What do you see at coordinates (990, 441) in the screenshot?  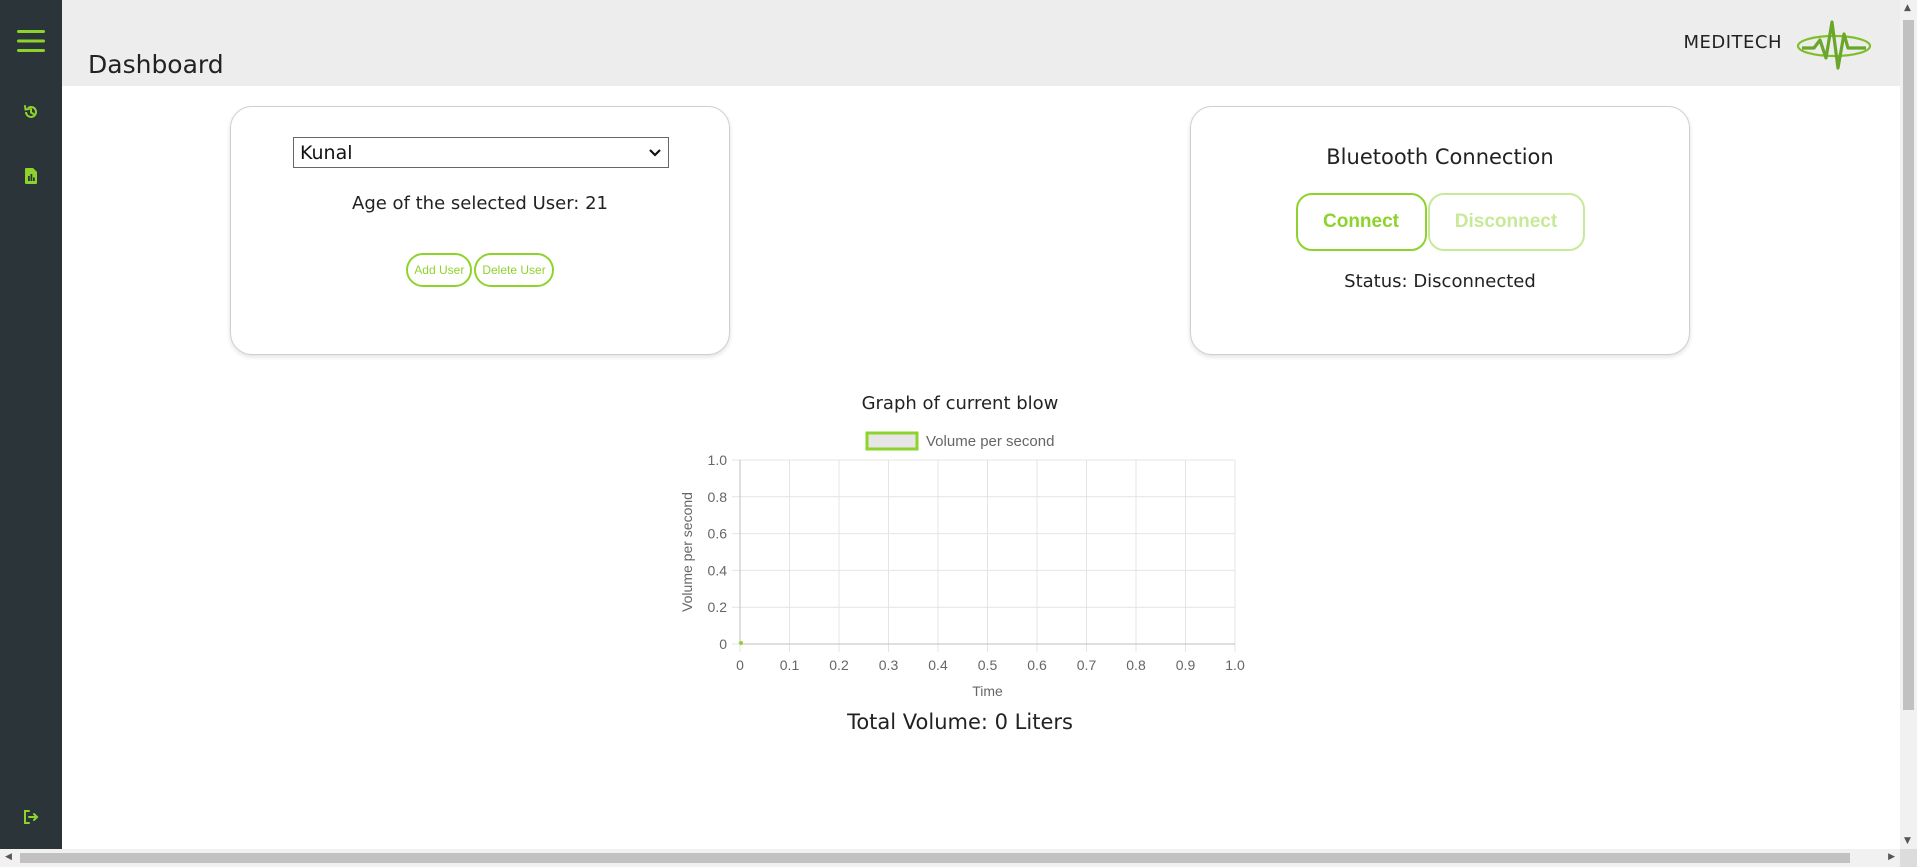 I see `legend-label: Volume per second` at bounding box center [990, 441].